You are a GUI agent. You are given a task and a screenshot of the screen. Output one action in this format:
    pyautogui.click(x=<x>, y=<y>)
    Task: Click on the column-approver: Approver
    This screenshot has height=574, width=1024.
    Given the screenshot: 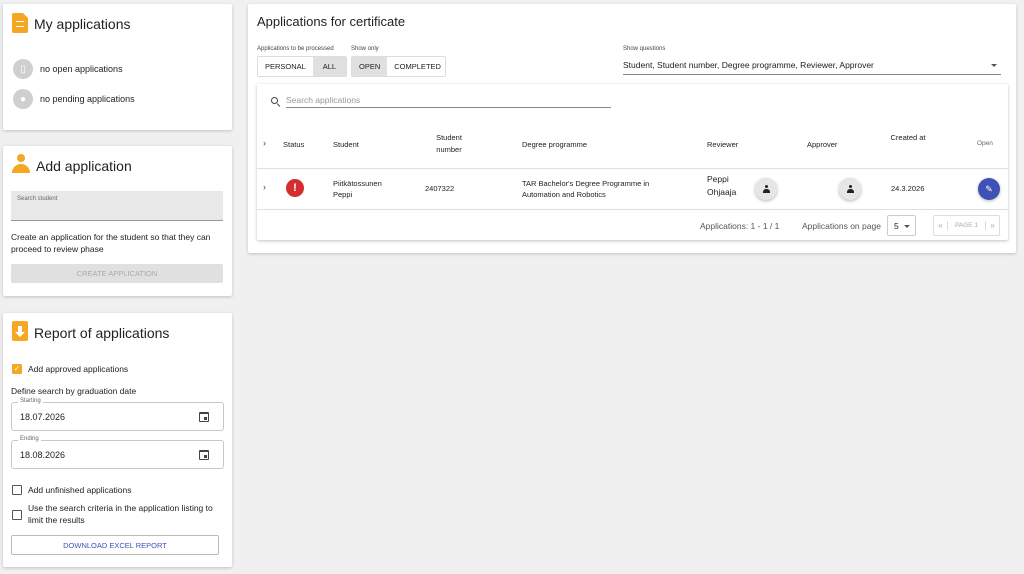 What is the action you would take?
    pyautogui.click(x=822, y=144)
    